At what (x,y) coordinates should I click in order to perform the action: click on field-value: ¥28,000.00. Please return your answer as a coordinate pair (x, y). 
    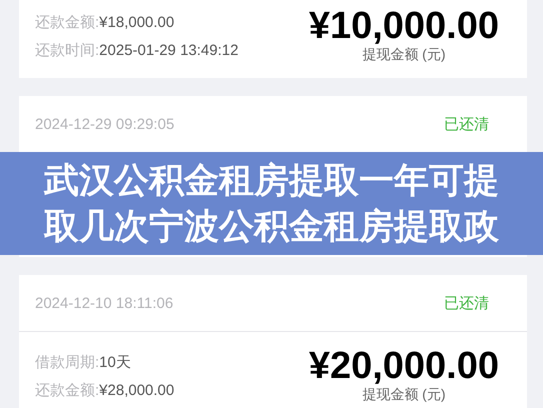
    Looking at the image, I should click on (136, 391).